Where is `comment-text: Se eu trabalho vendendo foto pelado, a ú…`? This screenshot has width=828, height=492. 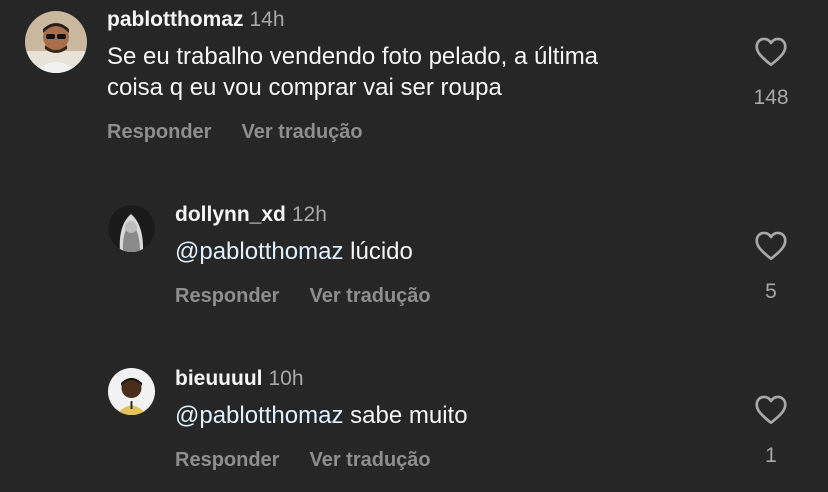 comment-text: Se eu trabalho vendendo foto pelado, a ú… is located at coordinates (417, 72).